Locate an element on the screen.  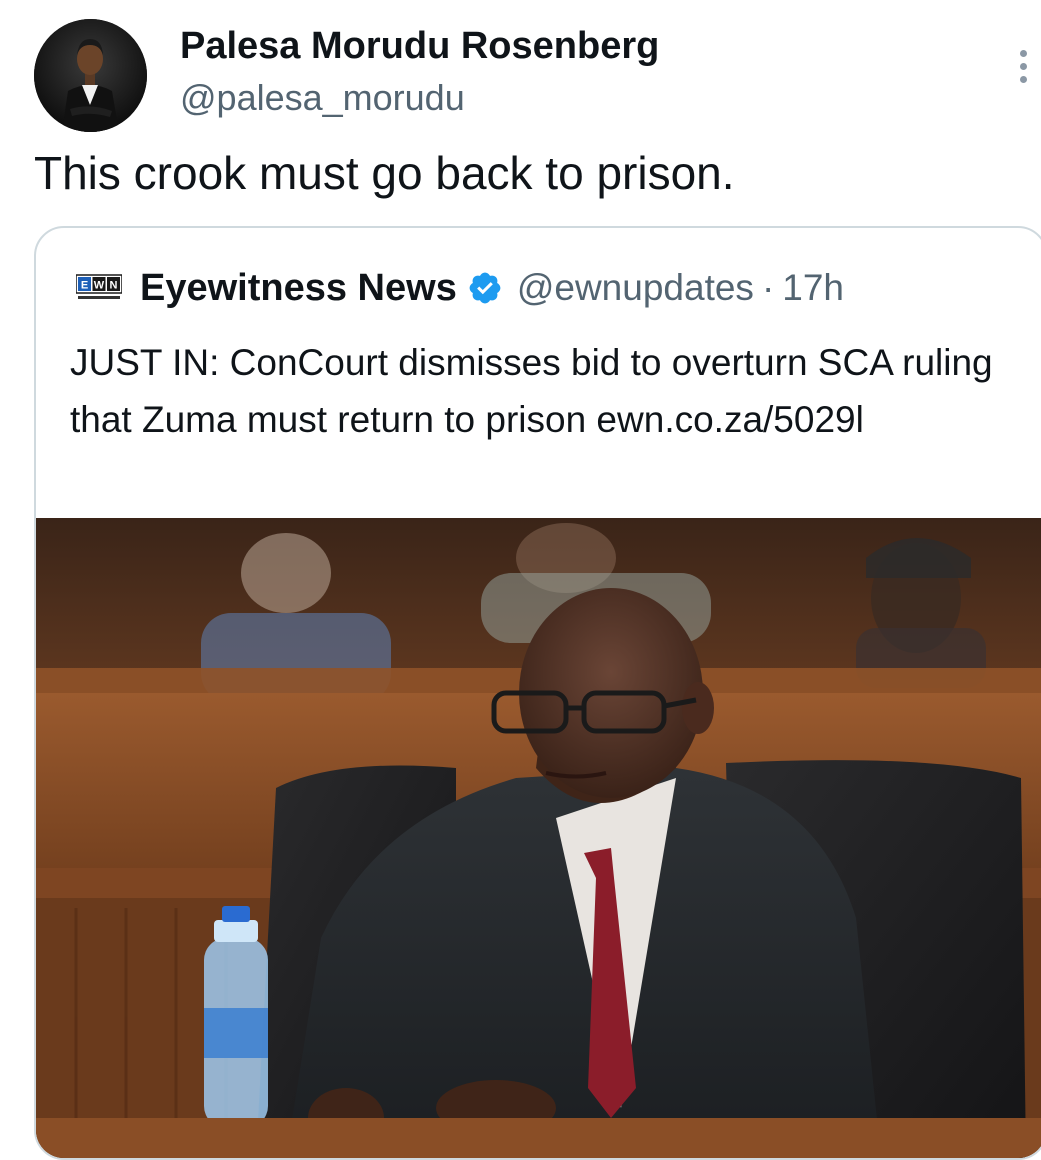
tweet-text: This crook must go back to prison. is located at coordinates (384, 173).